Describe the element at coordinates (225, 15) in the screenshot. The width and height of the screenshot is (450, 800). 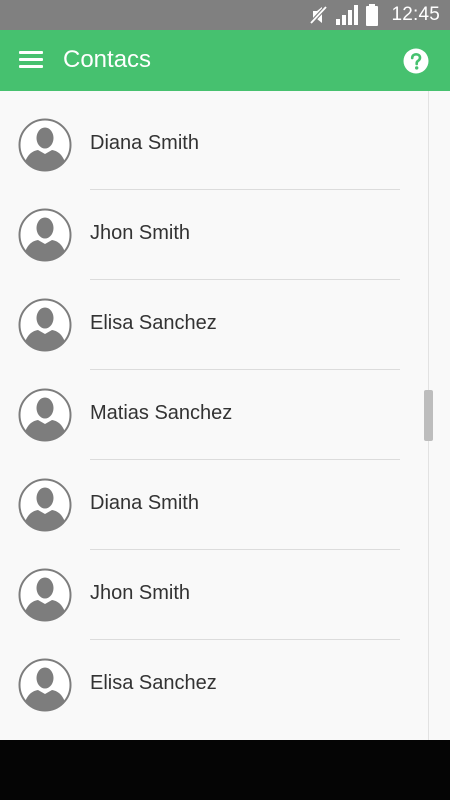
I see `status-bar: 12:45` at that location.